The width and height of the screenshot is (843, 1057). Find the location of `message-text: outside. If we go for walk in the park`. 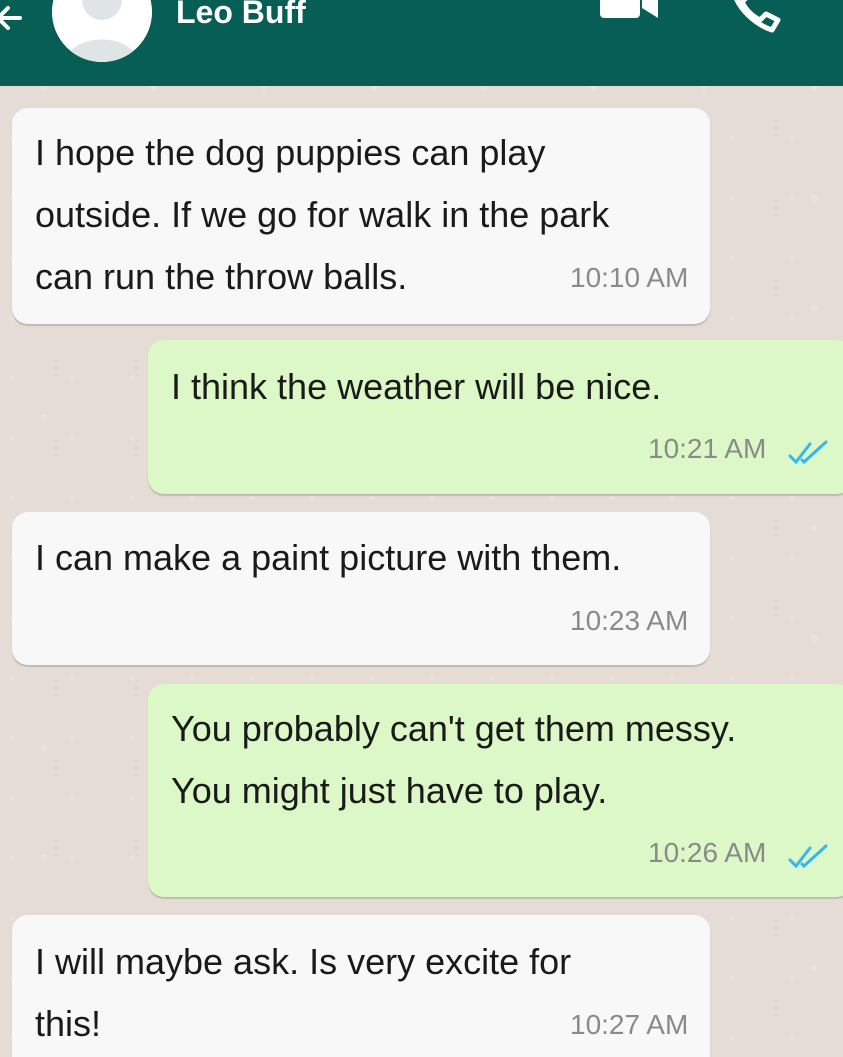

message-text: outside. If we go for walk in the park is located at coordinates (322, 214).